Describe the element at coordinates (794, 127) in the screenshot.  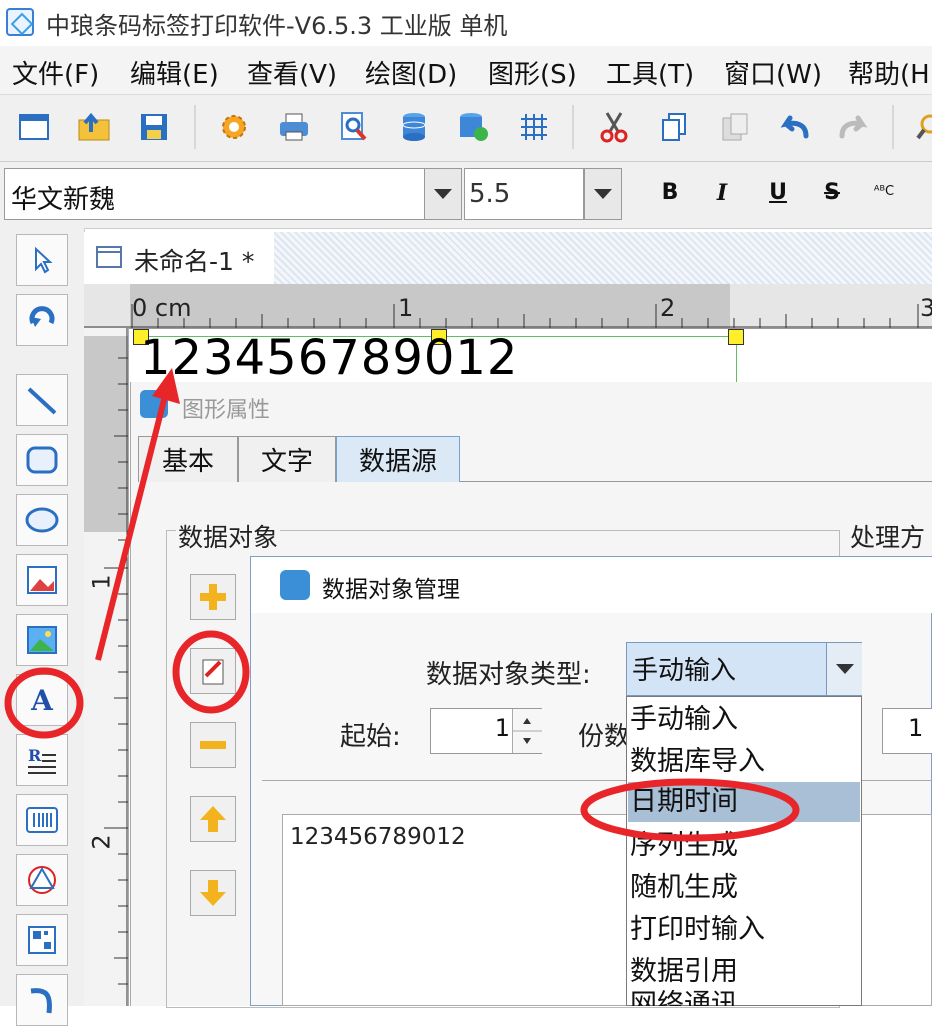
I see `undo-icon` at that location.